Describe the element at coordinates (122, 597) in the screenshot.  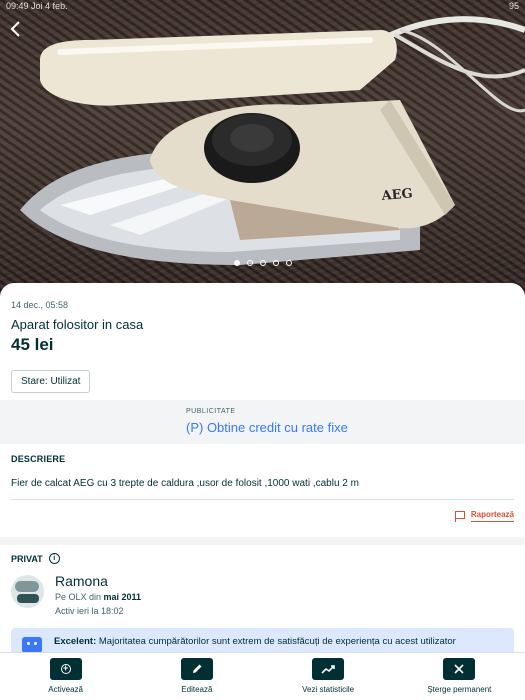
I see `member-since-date: mai 2011` at that location.